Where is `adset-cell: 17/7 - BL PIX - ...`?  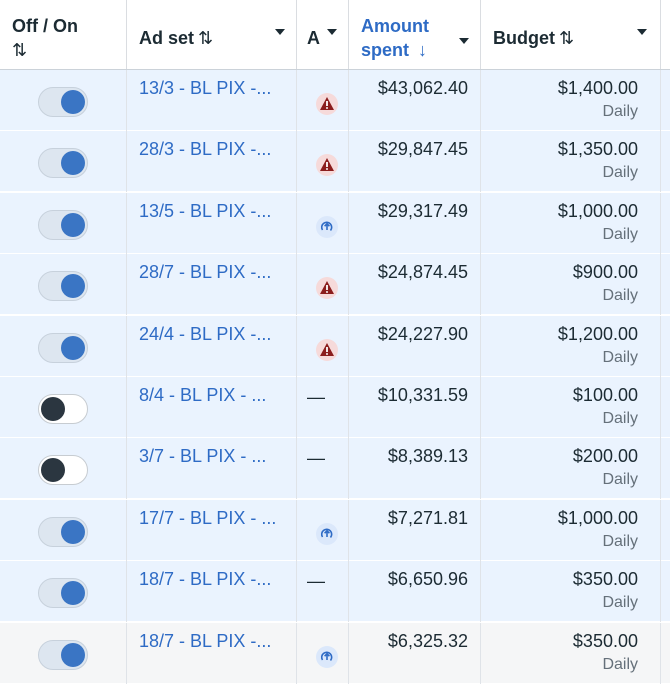 adset-cell: 17/7 - BL PIX - ... is located at coordinates (212, 530).